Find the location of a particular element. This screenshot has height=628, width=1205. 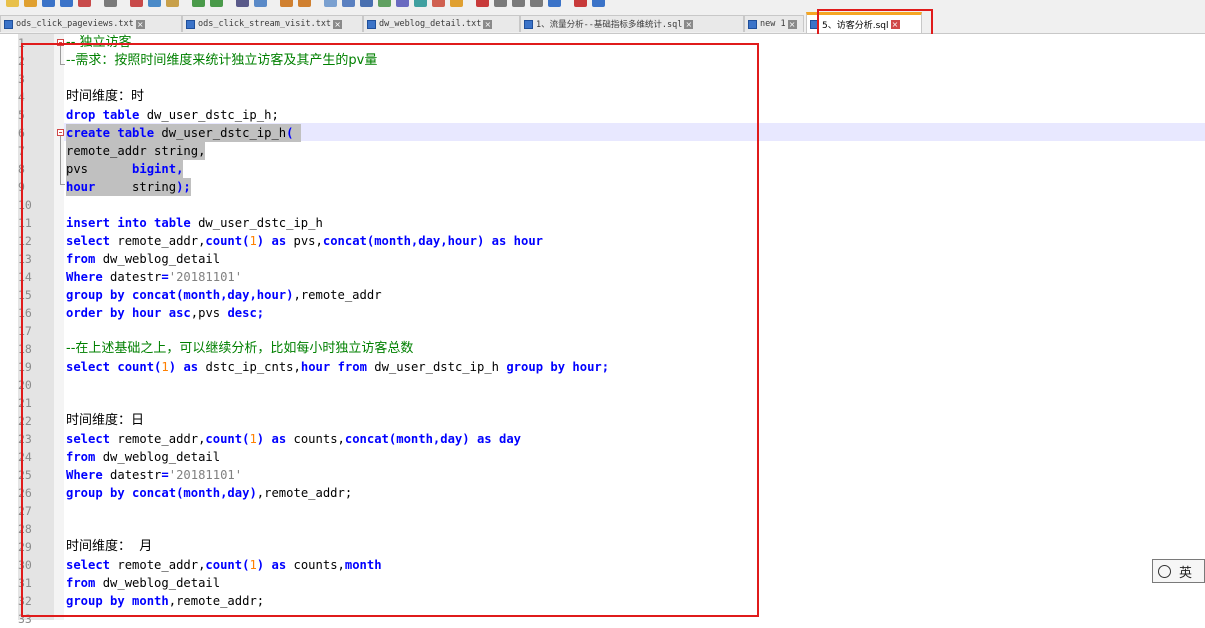

tab-label: 1、流量分析--基础指标多维统计.sql is located at coordinates (609, 25).